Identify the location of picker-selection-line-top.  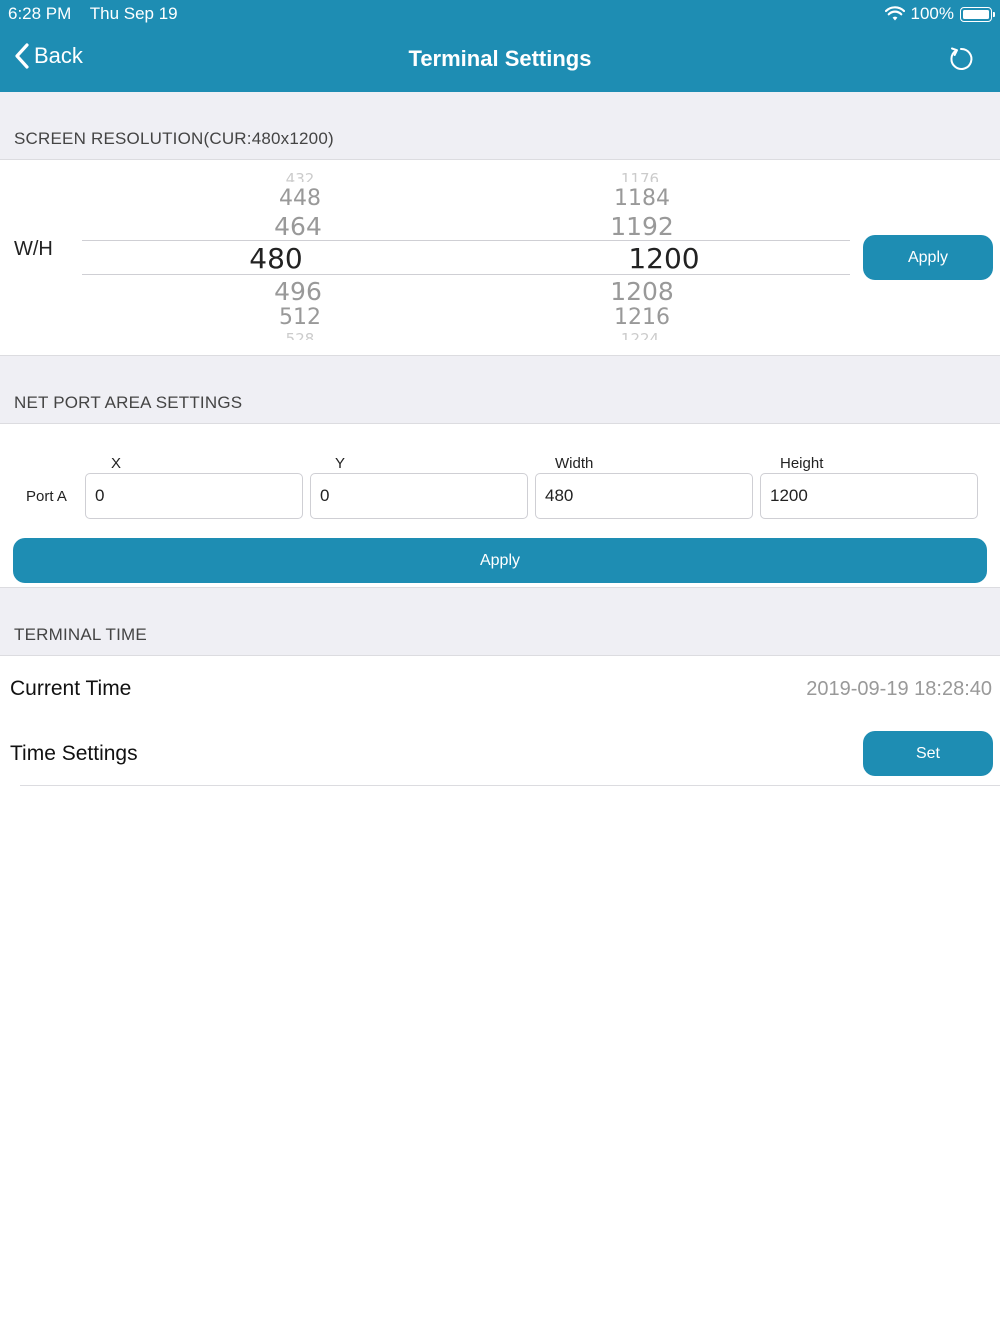
(466, 240).